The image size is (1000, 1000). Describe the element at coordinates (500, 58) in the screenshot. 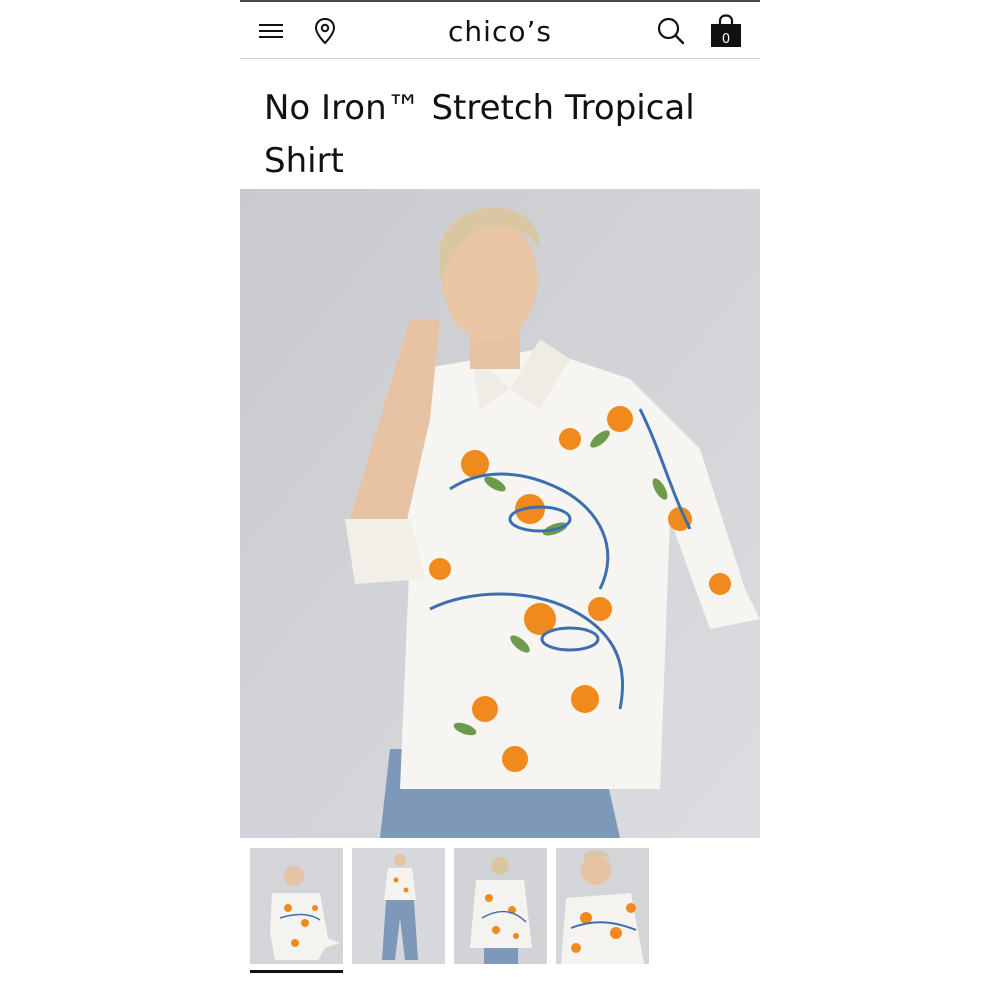

I see `header-divider` at that location.